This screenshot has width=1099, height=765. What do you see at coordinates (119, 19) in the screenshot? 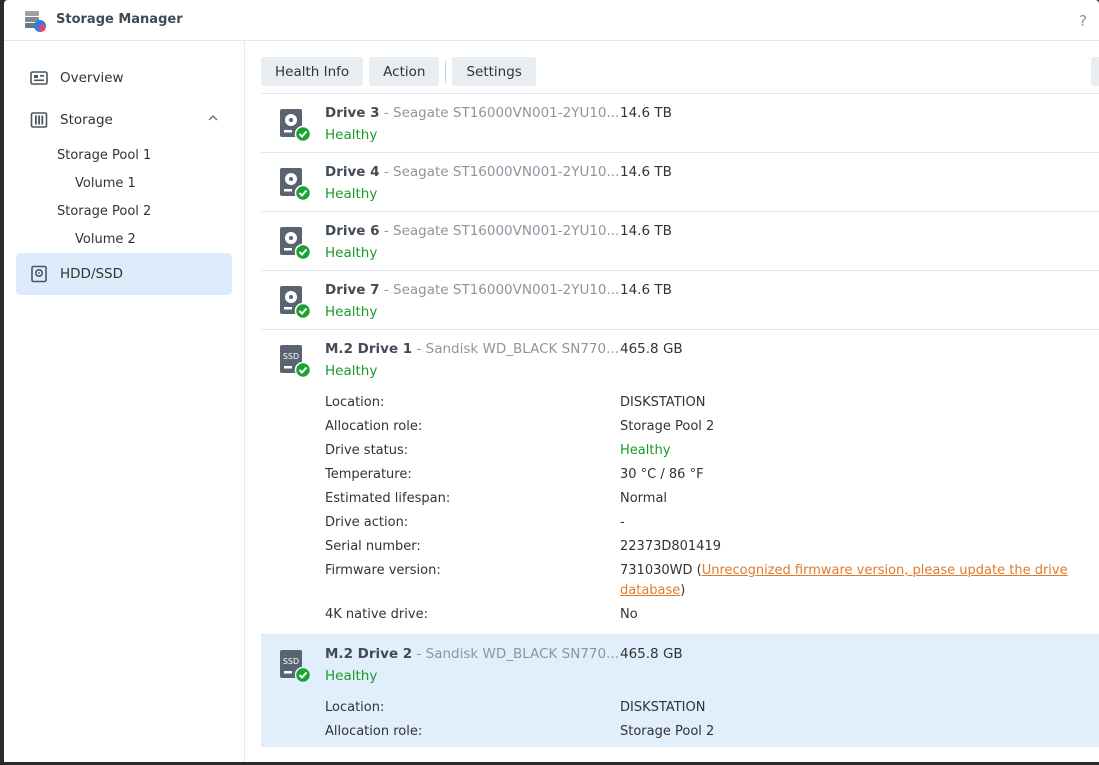
I see `window-title: Storage Manager` at bounding box center [119, 19].